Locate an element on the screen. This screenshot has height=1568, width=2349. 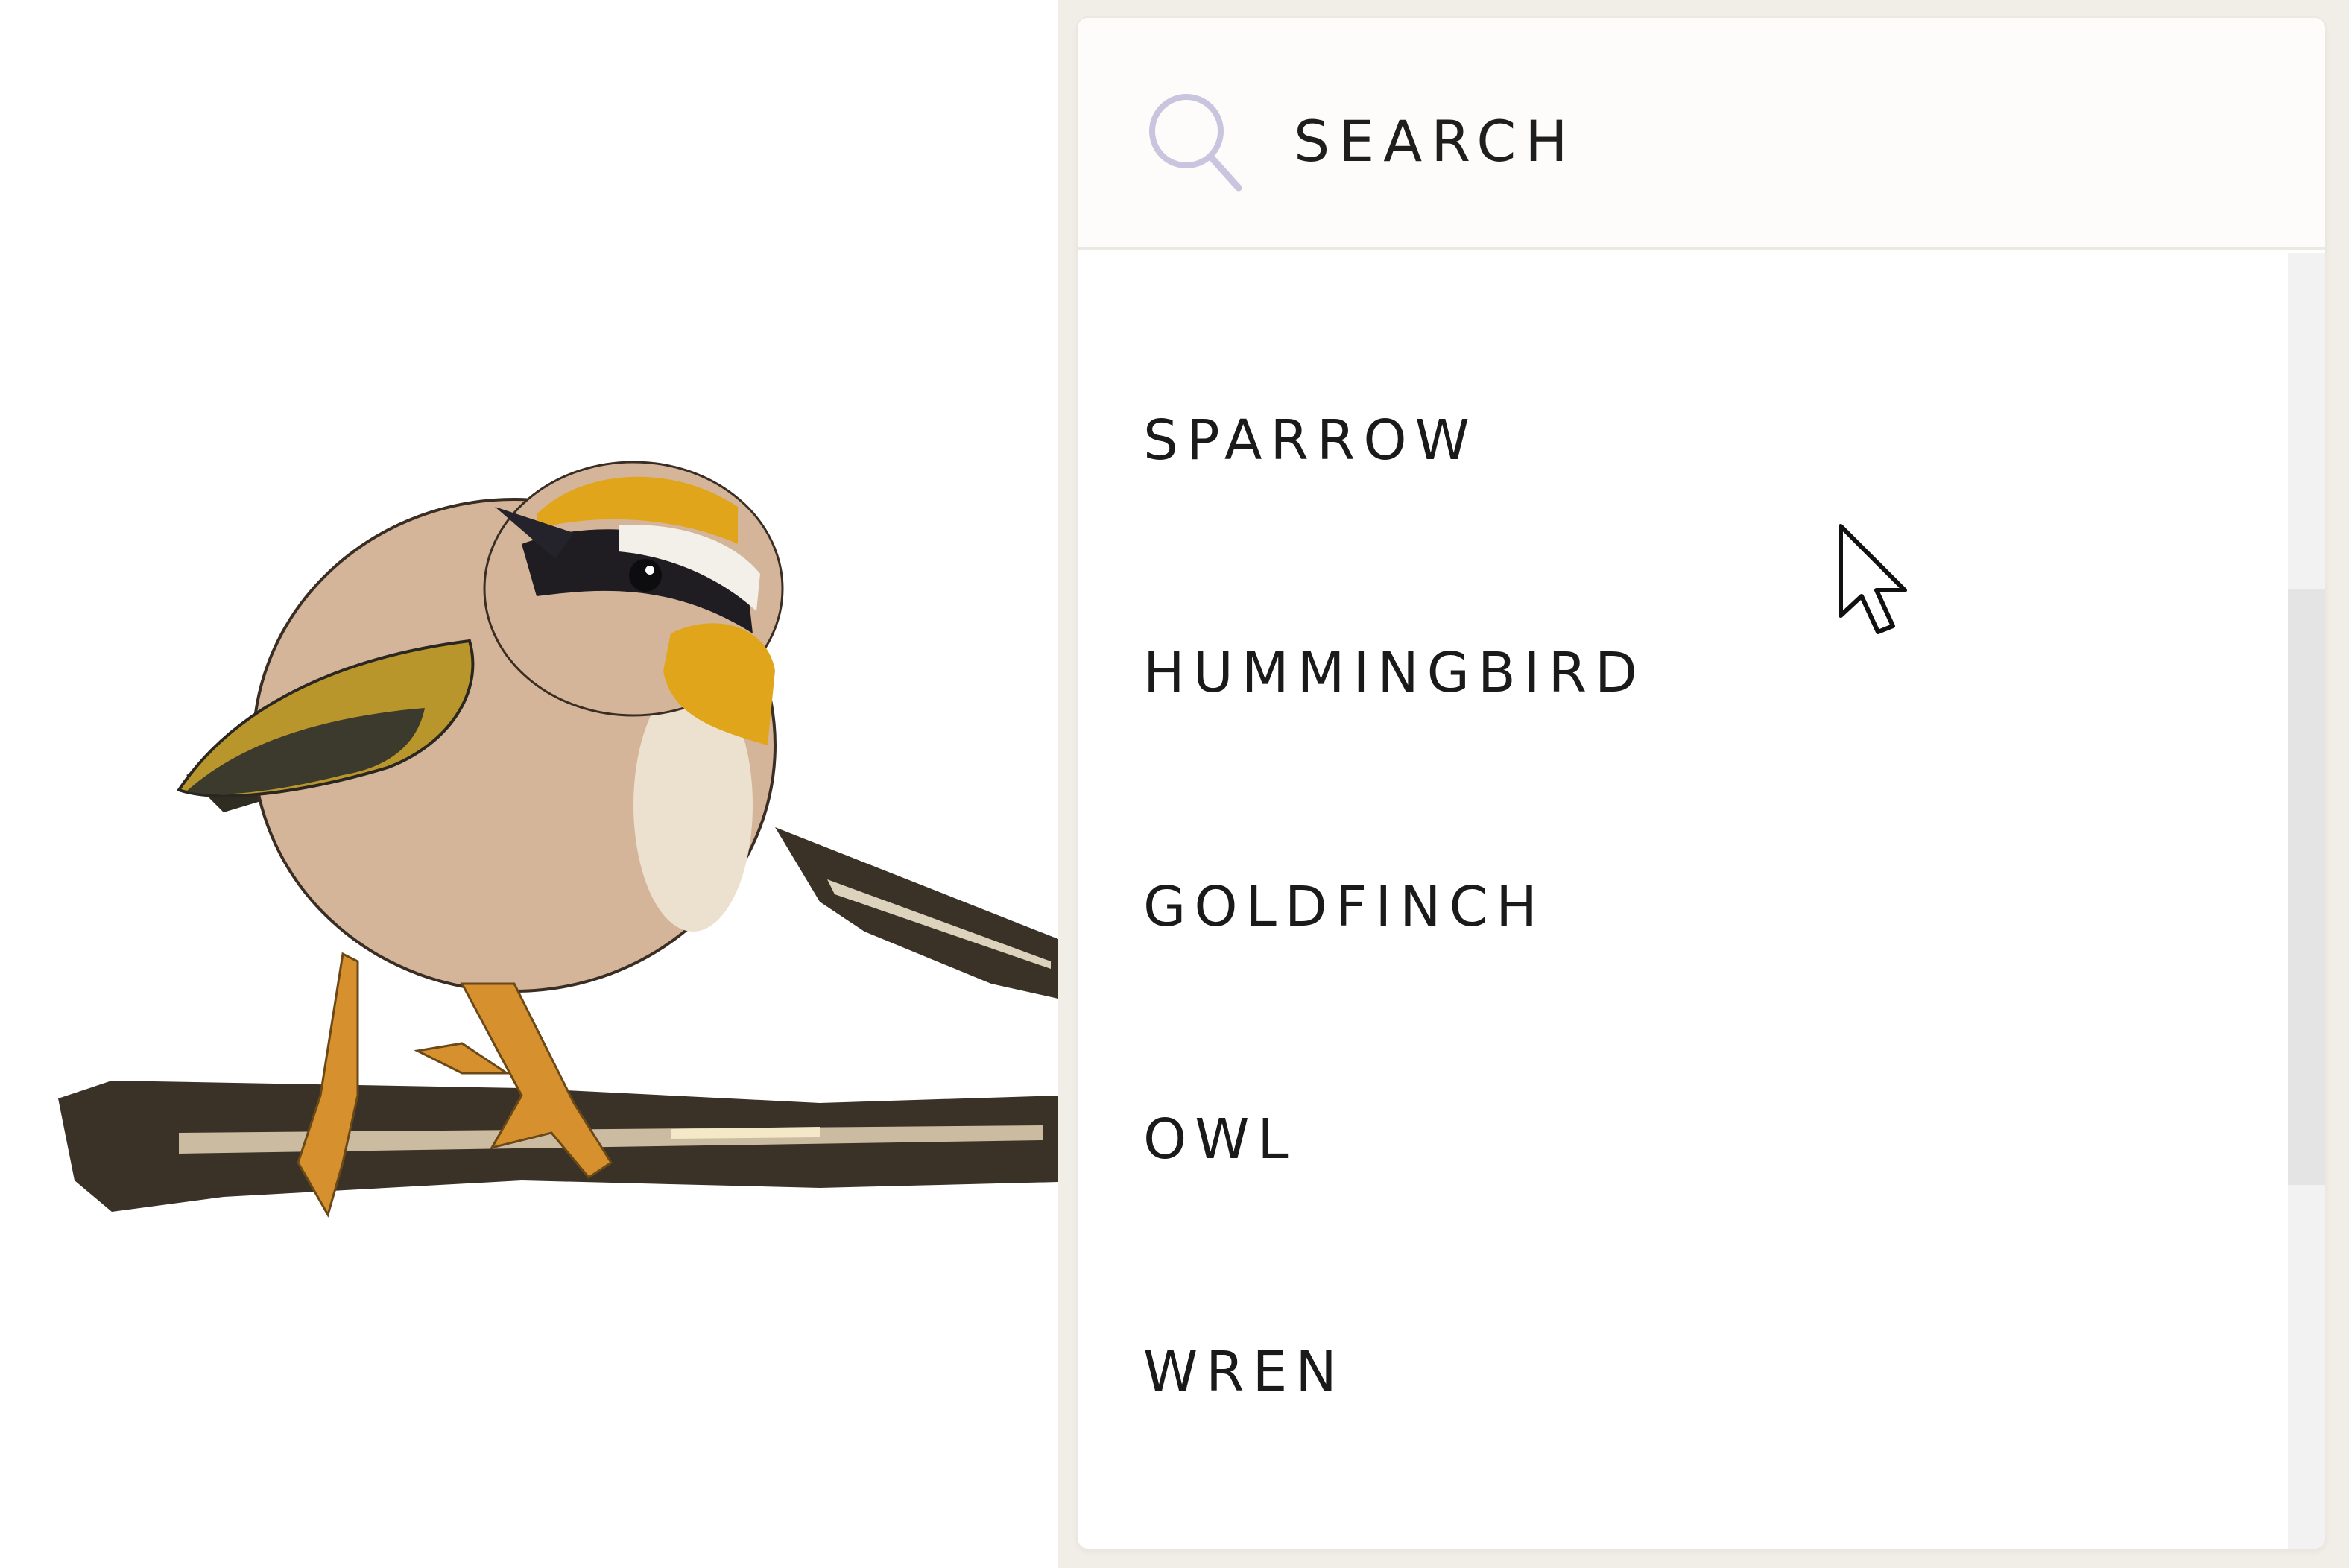
search-bar is located at coordinates (1701, 134).